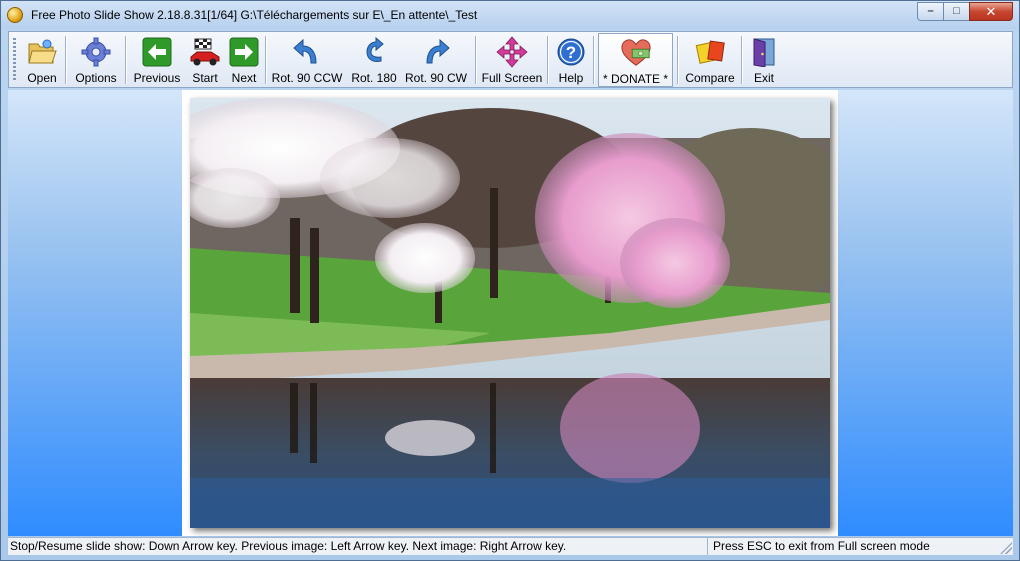  Describe the element at coordinates (307, 52) in the screenshot. I see `rotate-ccw-icon` at that location.